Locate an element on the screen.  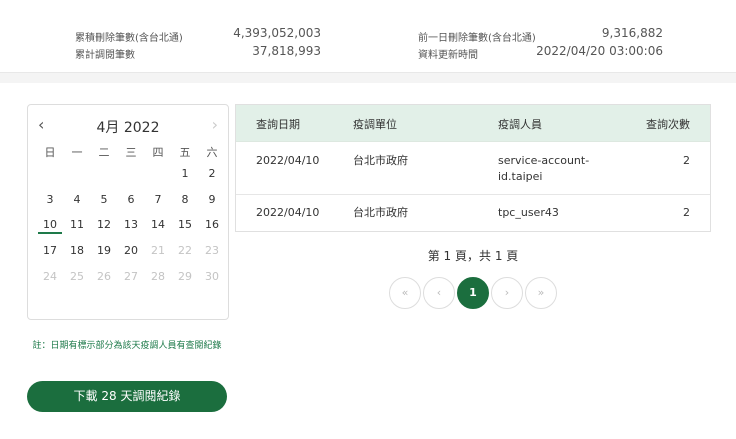
prev-day-deleted-label: 前一日刪除筆數(含台北通) is located at coordinates (477, 38).